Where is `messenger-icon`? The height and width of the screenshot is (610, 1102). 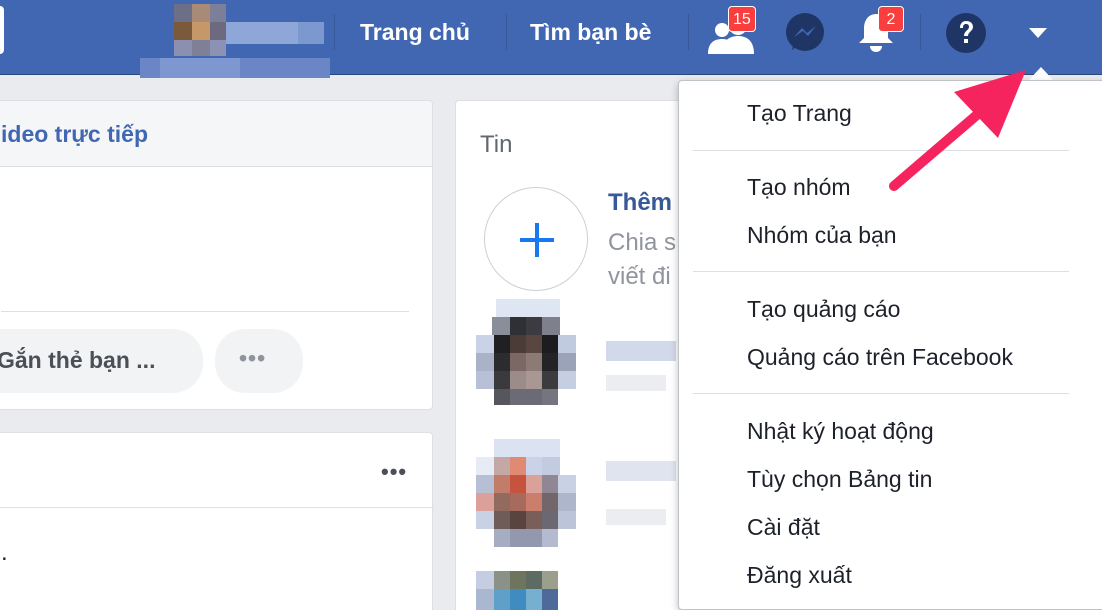
messenger-icon is located at coordinates (805, 35).